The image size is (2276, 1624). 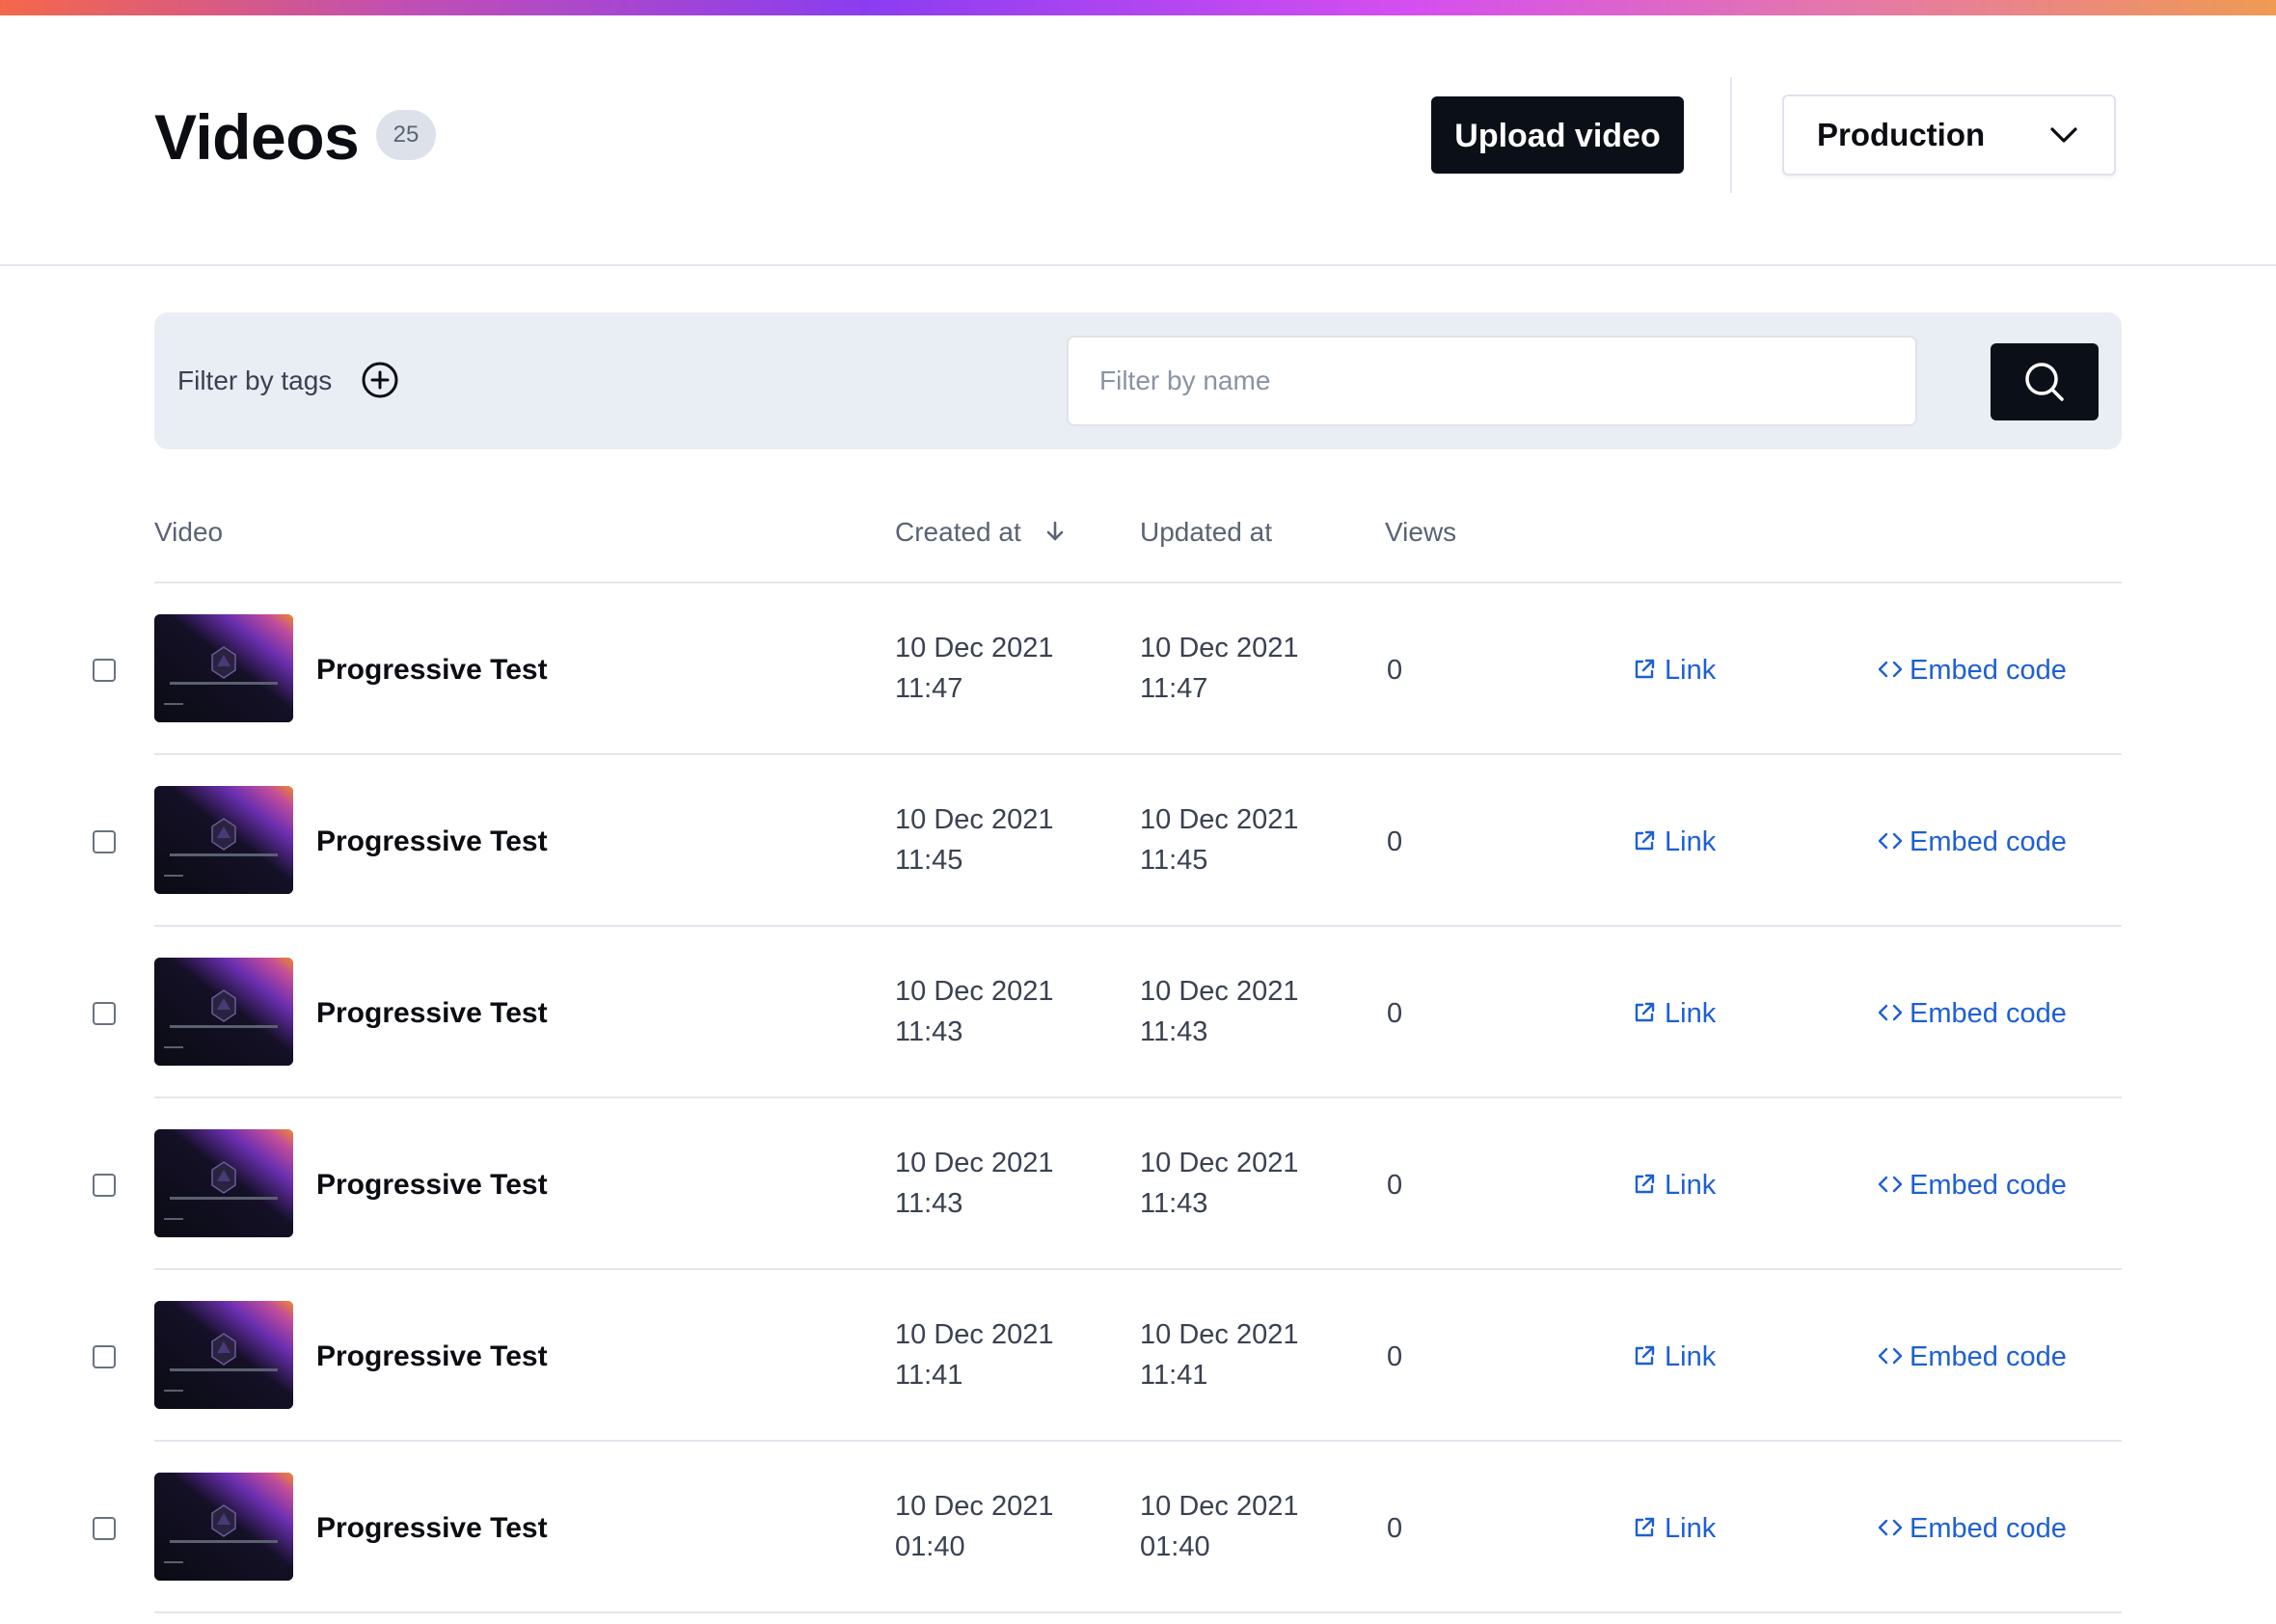 What do you see at coordinates (1174, 688) in the screenshot?
I see `updated-at-time: 11:47` at bounding box center [1174, 688].